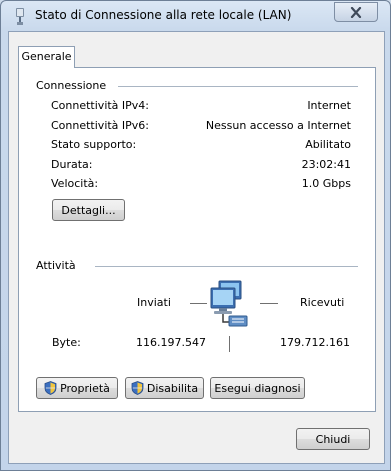 This screenshot has width=391, height=471. Describe the element at coordinates (257, 388) in the screenshot. I see `diagnose-button: Esegui diagnosi` at that location.